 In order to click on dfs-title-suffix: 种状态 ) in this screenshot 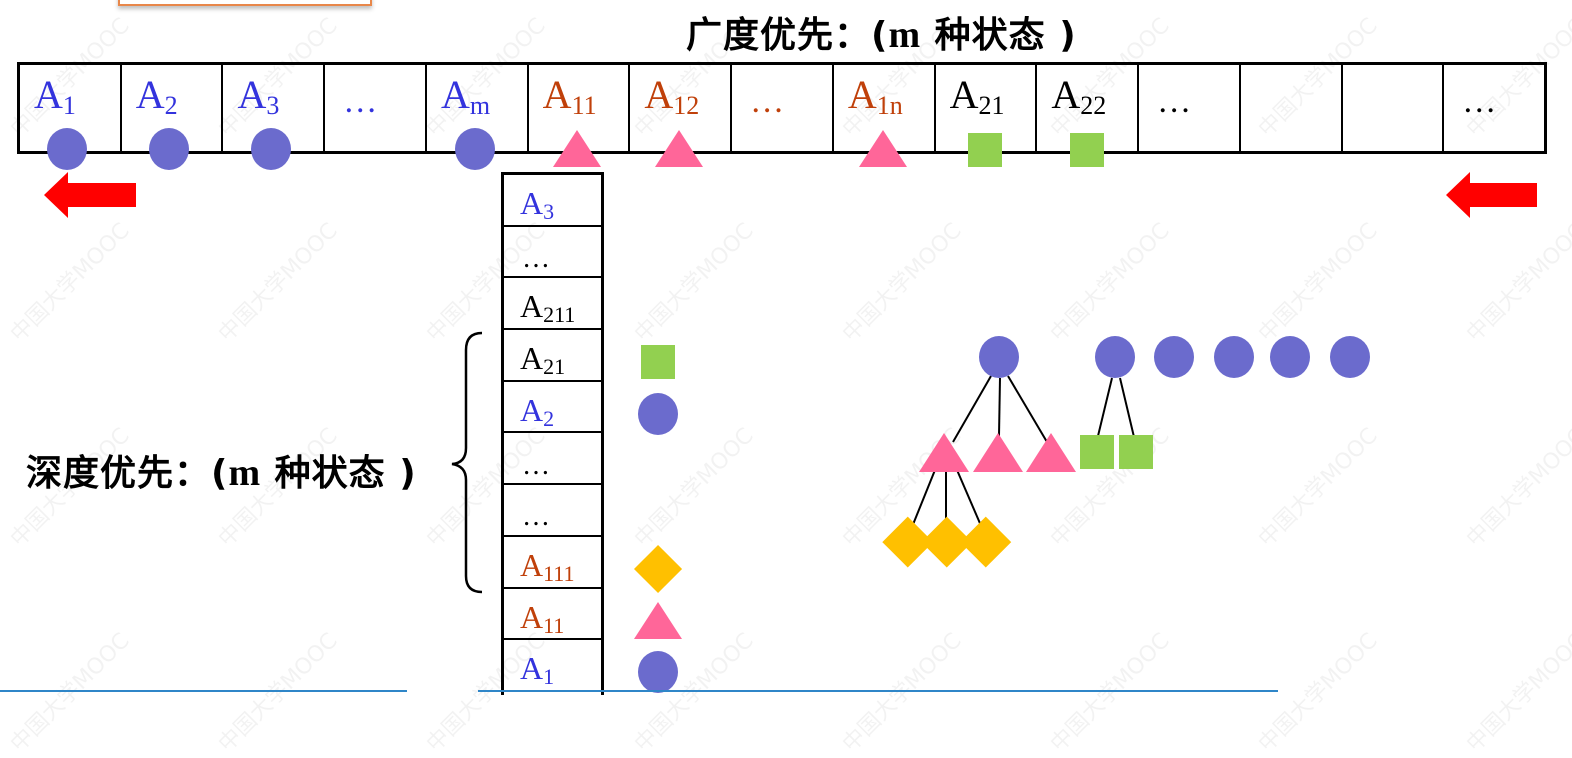, I will do `click(339, 473)`.